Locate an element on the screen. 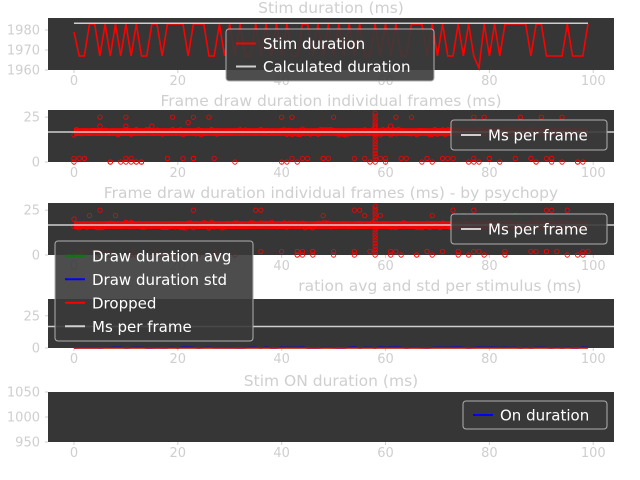 This screenshot has height=480, width=640. chart-title: Stim duration (ms) is located at coordinates (331, 8).